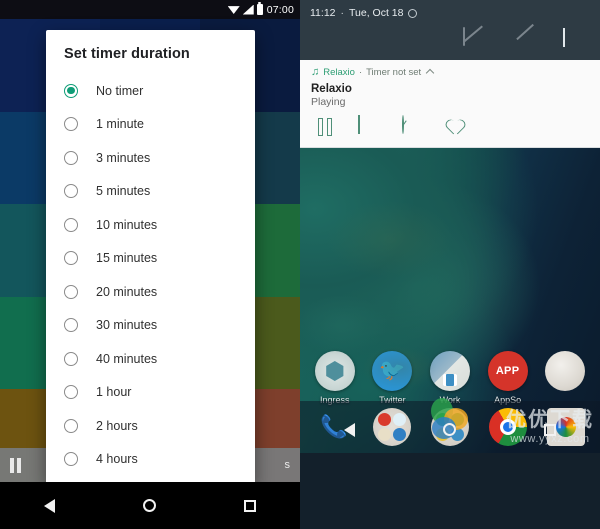  Describe the element at coordinates (450, 38) in the screenshot. I see `quick-settings-tiles` at that location.